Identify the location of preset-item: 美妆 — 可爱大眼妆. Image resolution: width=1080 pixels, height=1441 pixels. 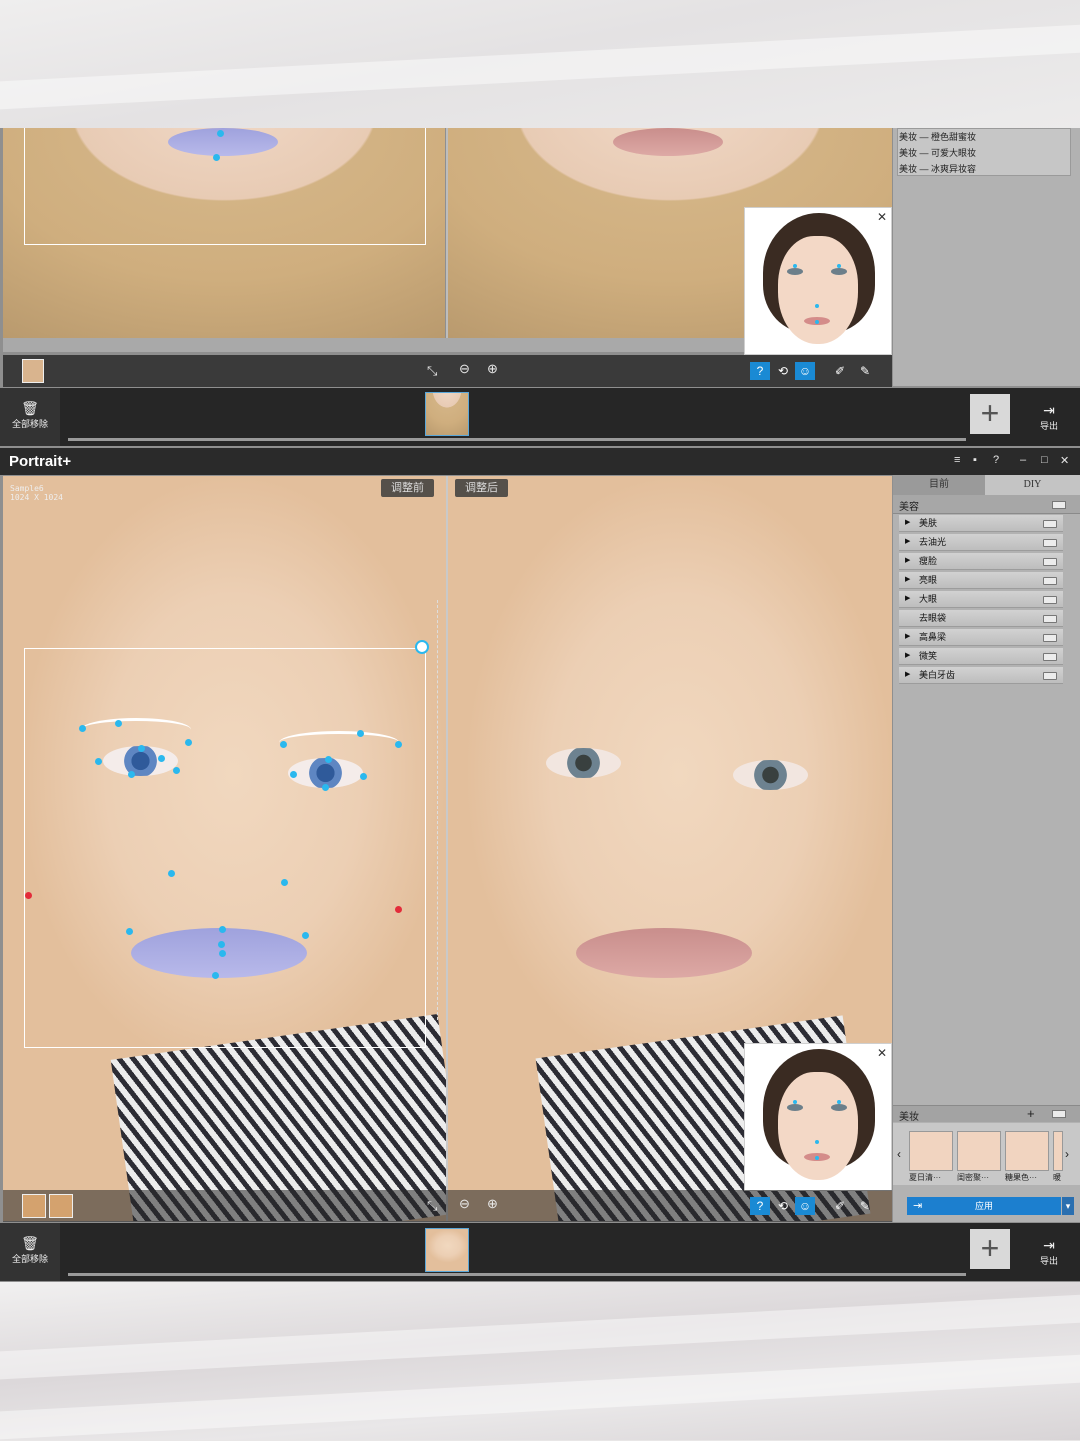
(937, 152).